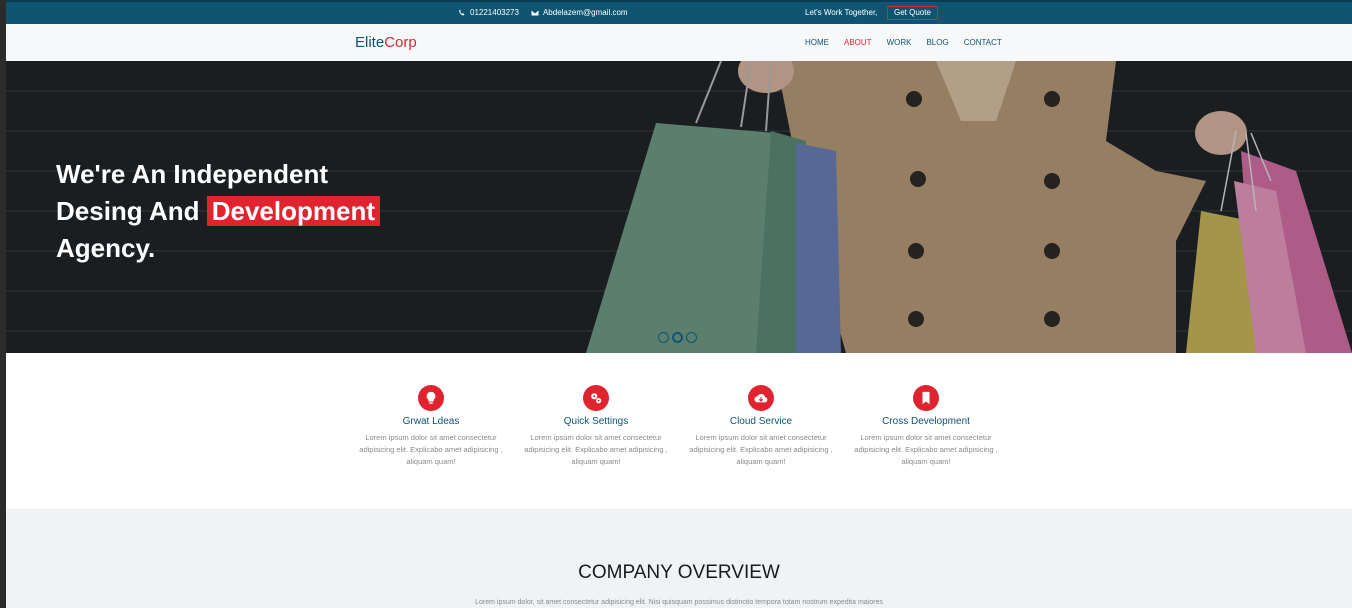 The height and width of the screenshot is (608, 1352). Describe the element at coordinates (370, 42) in the screenshot. I see `logo-main: Elite` at that location.